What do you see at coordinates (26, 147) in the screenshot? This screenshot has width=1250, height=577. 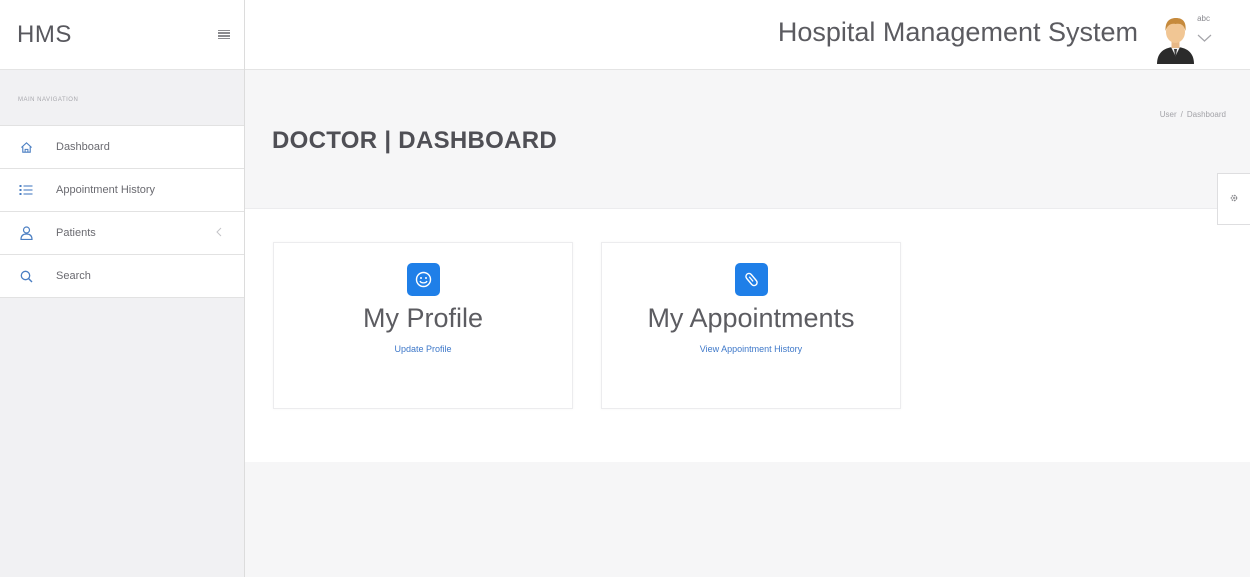 I see `home-icon` at bounding box center [26, 147].